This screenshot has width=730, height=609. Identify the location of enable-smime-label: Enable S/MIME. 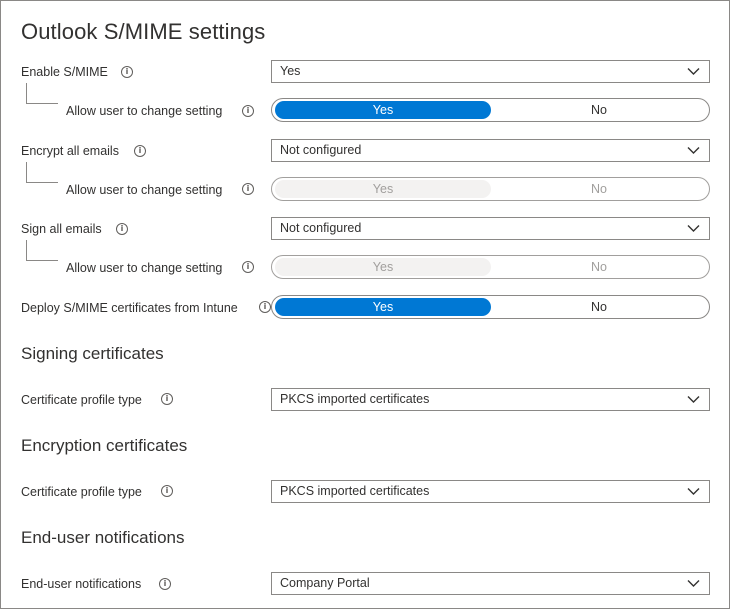
(64, 72).